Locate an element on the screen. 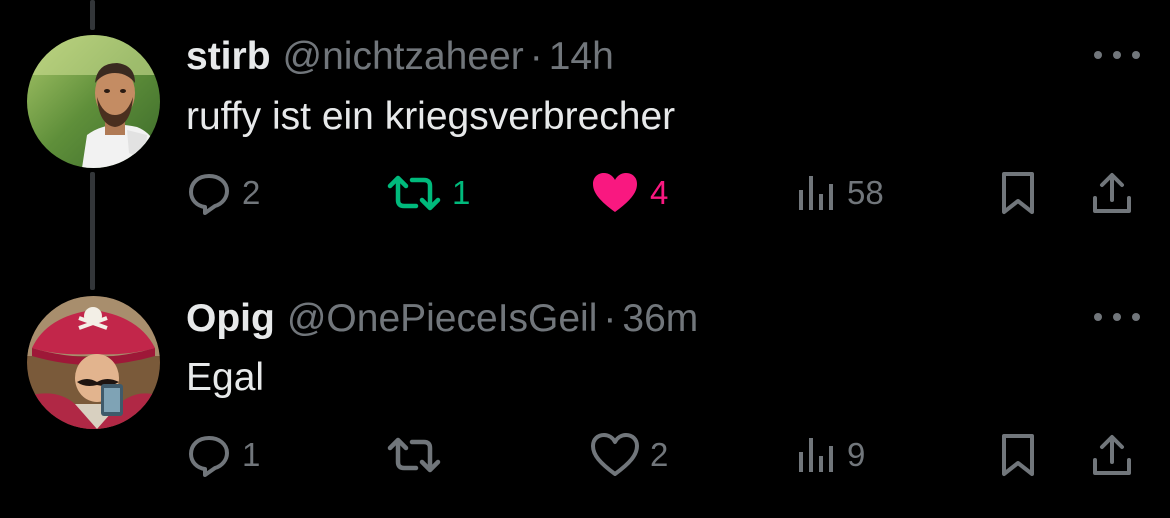 This screenshot has height=518, width=1170. display-name: stirb is located at coordinates (228, 57).